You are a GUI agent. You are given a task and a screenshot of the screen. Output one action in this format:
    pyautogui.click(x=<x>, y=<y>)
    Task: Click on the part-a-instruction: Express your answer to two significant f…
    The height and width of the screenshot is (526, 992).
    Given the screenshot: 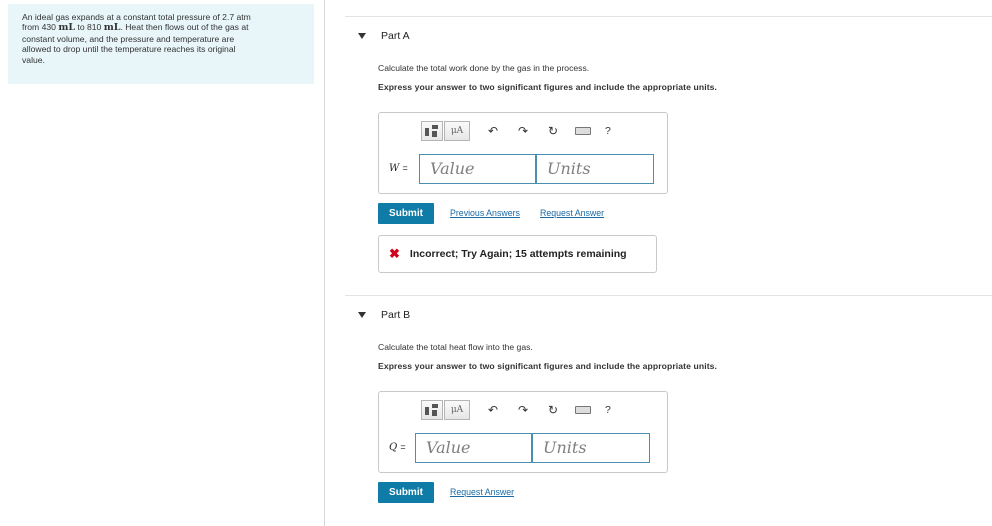 What is the action you would take?
    pyautogui.click(x=548, y=87)
    